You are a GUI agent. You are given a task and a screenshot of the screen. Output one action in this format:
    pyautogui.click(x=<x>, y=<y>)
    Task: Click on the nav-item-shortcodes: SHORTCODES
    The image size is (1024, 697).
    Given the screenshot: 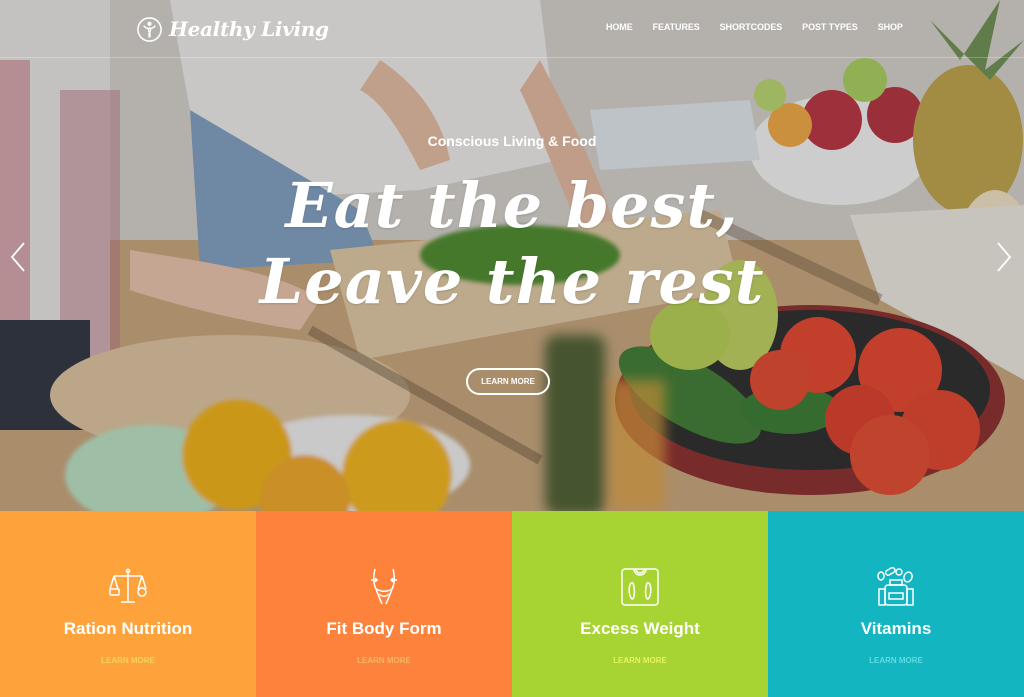 What is the action you would take?
    pyautogui.click(x=751, y=27)
    